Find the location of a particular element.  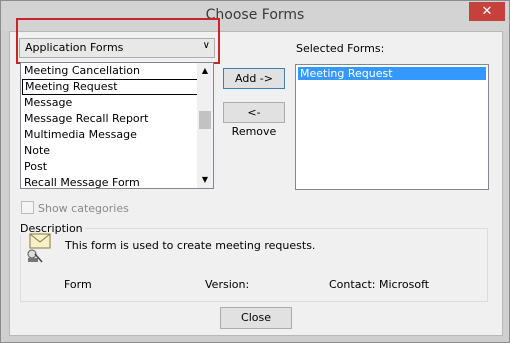

list-item: Note is located at coordinates (117, 151).